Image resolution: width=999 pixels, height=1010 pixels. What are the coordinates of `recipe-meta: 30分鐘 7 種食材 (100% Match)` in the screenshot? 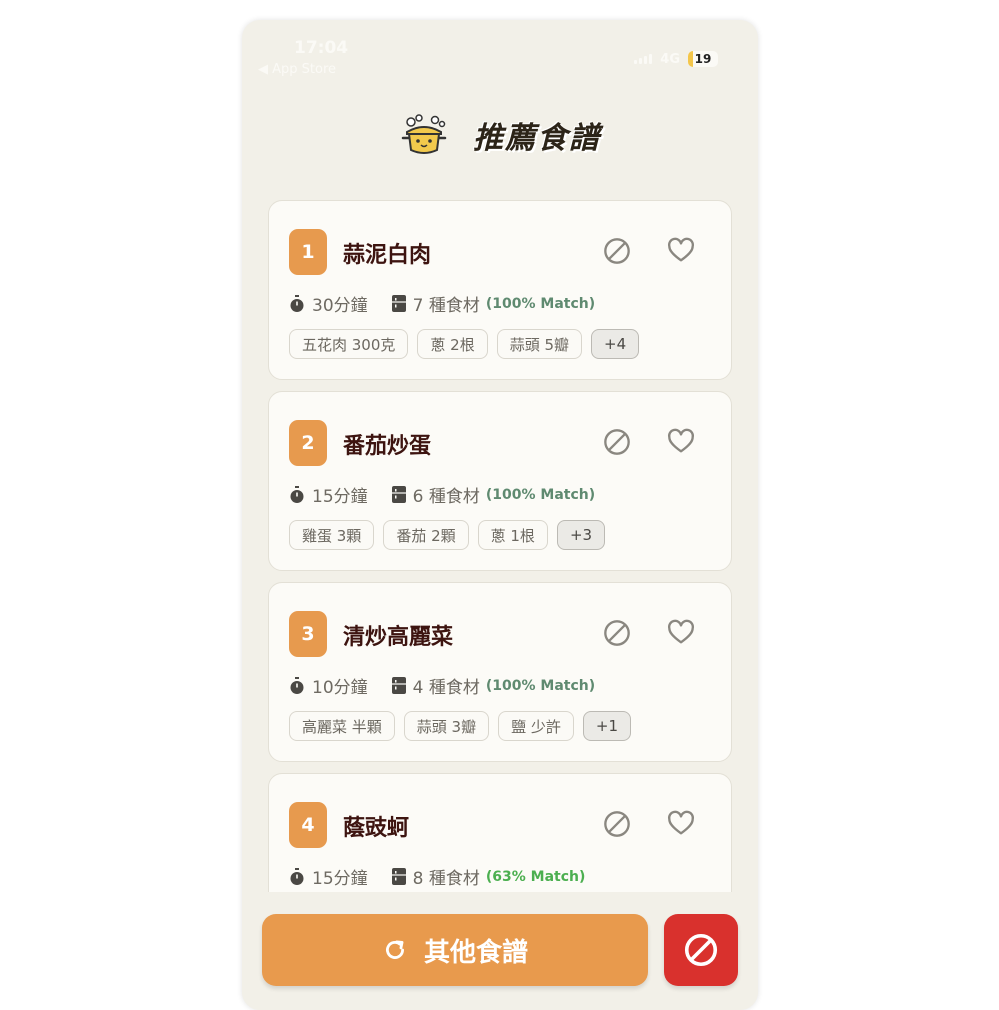 It's located at (442, 303).